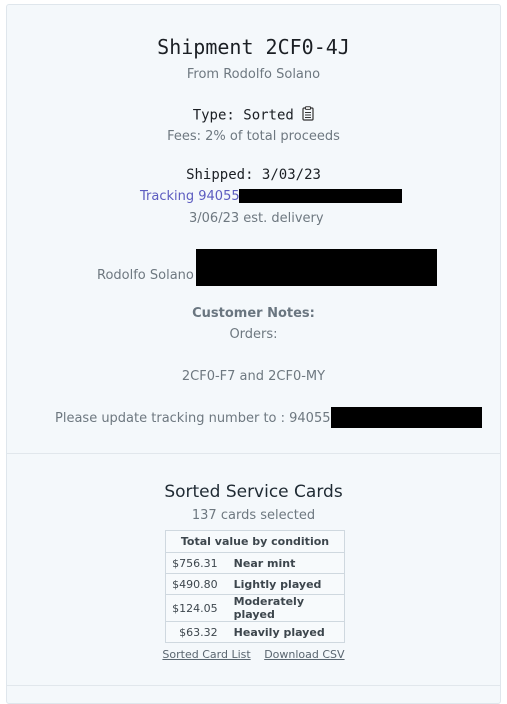  What do you see at coordinates (285, 632) in the screenshot?
I see `condition-label: Heavily played` at bounding box center [285, 632].